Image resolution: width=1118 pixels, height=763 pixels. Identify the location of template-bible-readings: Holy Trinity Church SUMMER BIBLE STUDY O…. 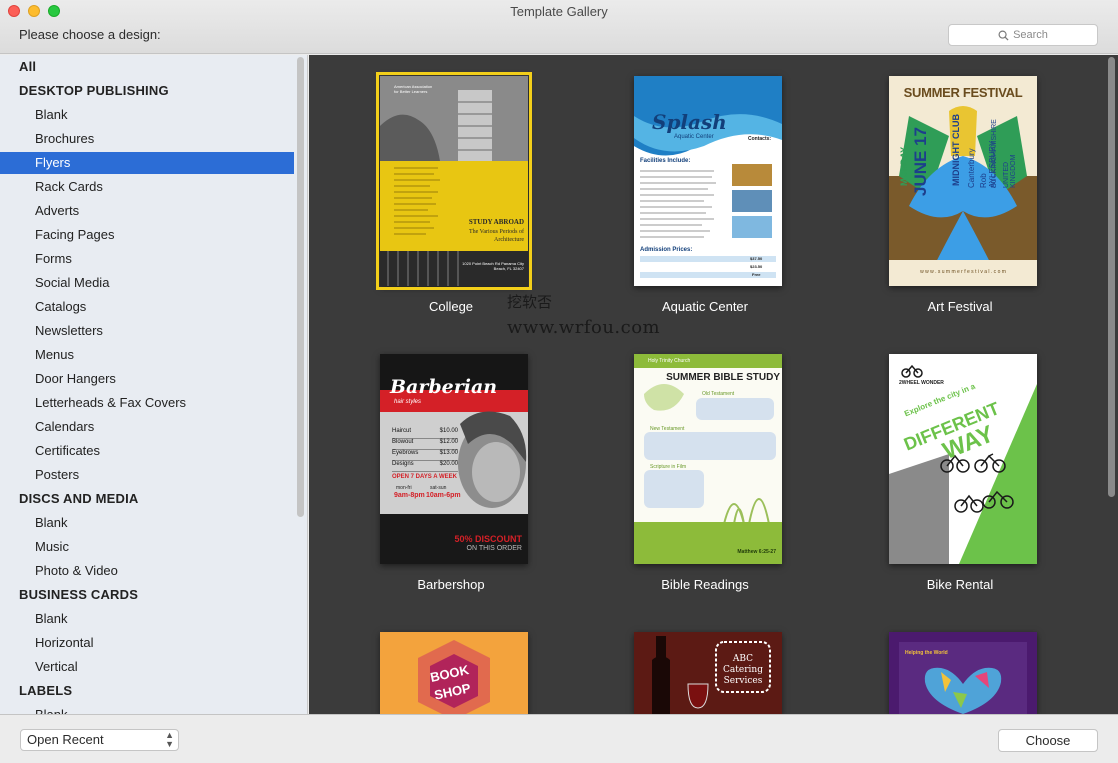
(708, 459).